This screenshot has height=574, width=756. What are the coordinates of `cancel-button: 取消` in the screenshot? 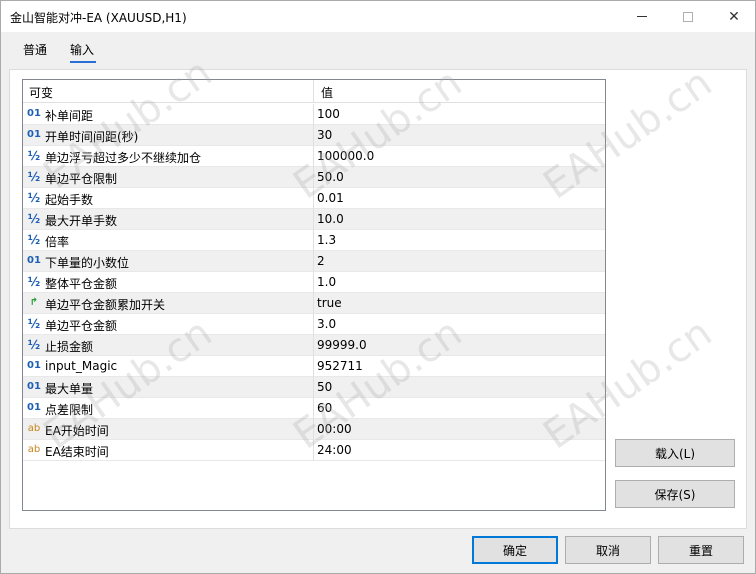 It's located at (608, 550).